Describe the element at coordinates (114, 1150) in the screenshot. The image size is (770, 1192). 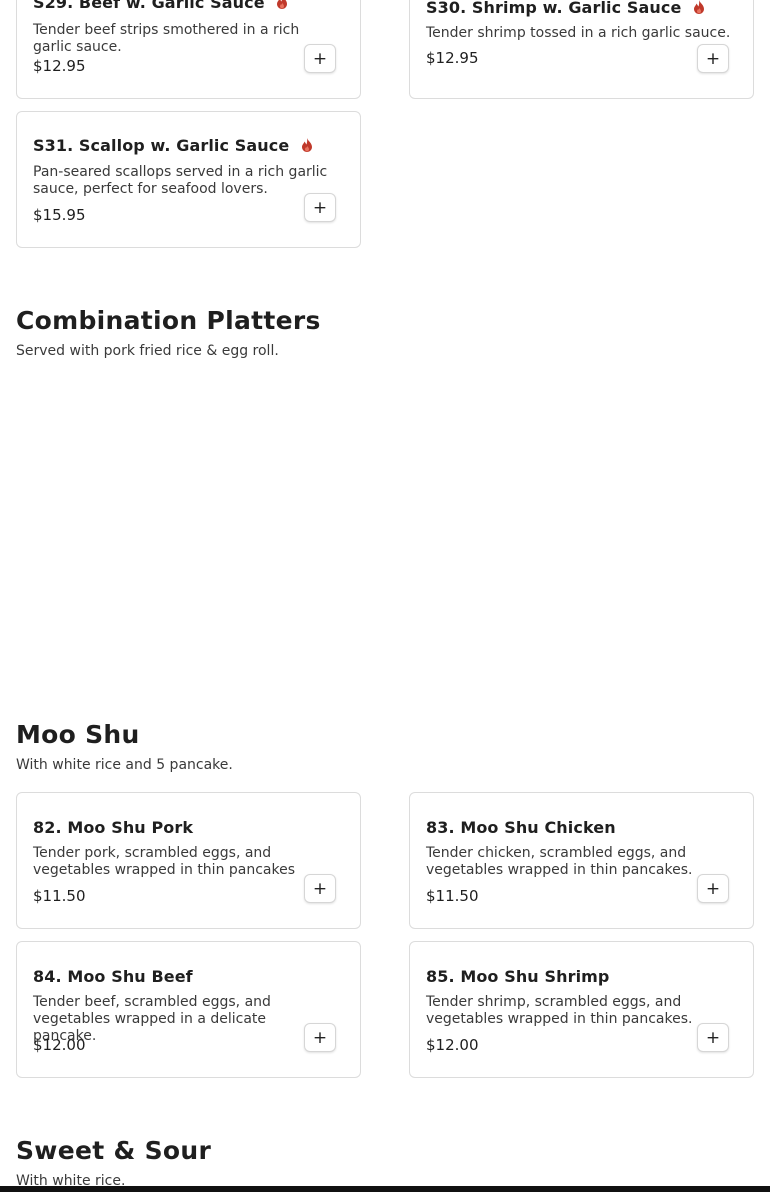
I see `section-title-sweet-sour: Sweet & Sour` at that location.